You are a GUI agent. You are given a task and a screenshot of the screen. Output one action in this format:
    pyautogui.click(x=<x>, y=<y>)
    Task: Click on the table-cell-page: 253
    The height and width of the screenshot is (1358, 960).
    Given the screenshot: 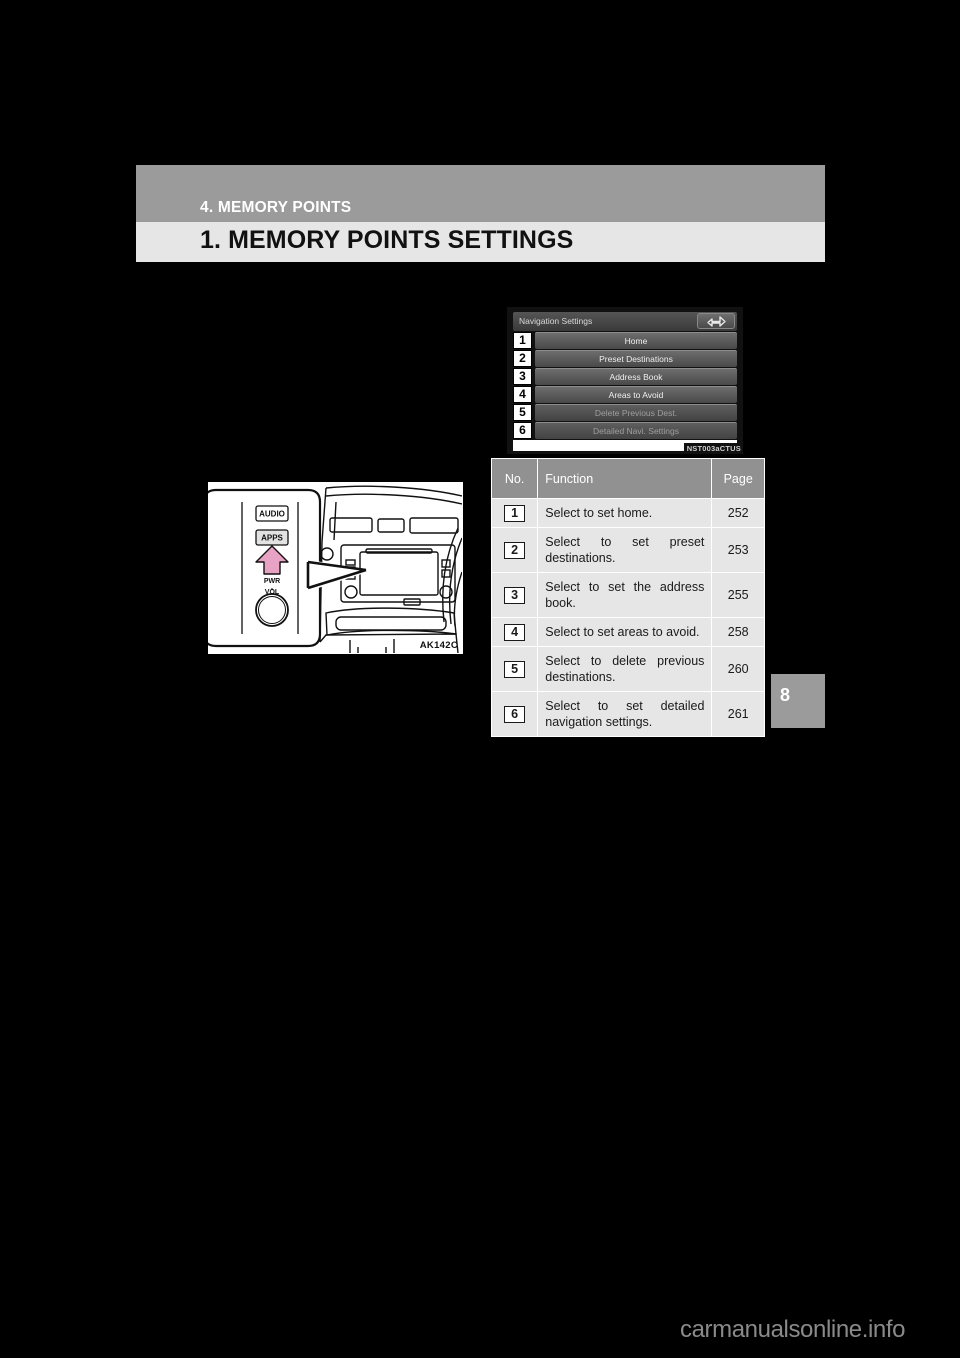 What is the action you would take?
    pyautogui.click(x=738, y=550)
    